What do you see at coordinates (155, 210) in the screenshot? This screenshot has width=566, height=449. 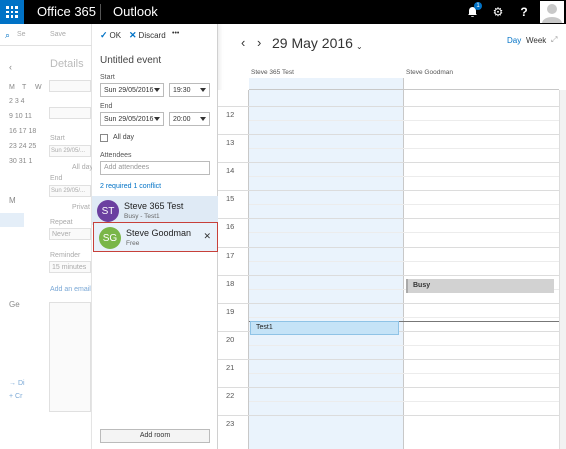 I see `attendee-row: ST Steve 365 Test Busy - Test1` at bounding box center [155, 210].